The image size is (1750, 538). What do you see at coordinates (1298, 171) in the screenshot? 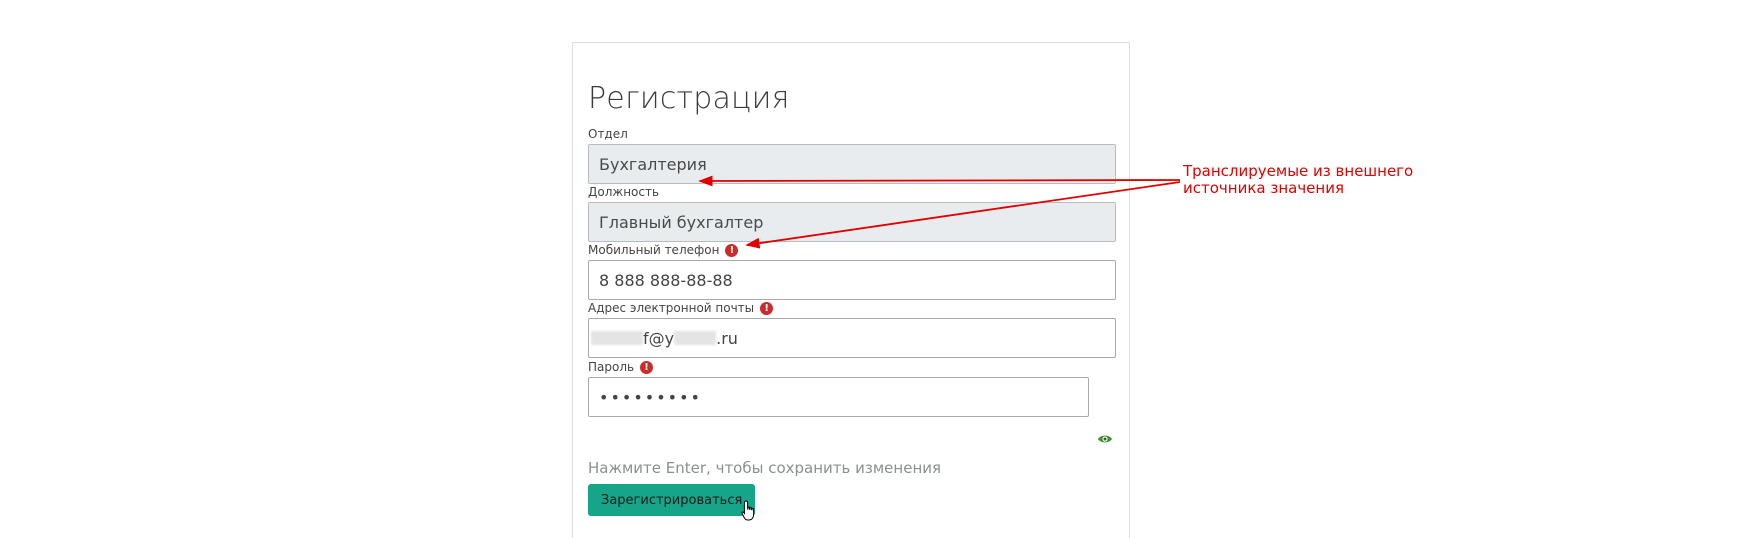
I see `annotation-line-1: Транслируемые из внешнего` at bounding box center [1298, 171].